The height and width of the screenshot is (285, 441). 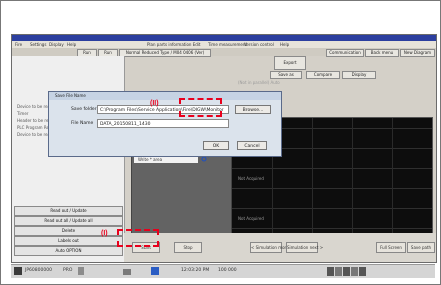 What do you see at coordinates (259, 82) in the screenshot?
I see `graph-label: (Not in parallel) Auto` at bounding box center [259, 82].